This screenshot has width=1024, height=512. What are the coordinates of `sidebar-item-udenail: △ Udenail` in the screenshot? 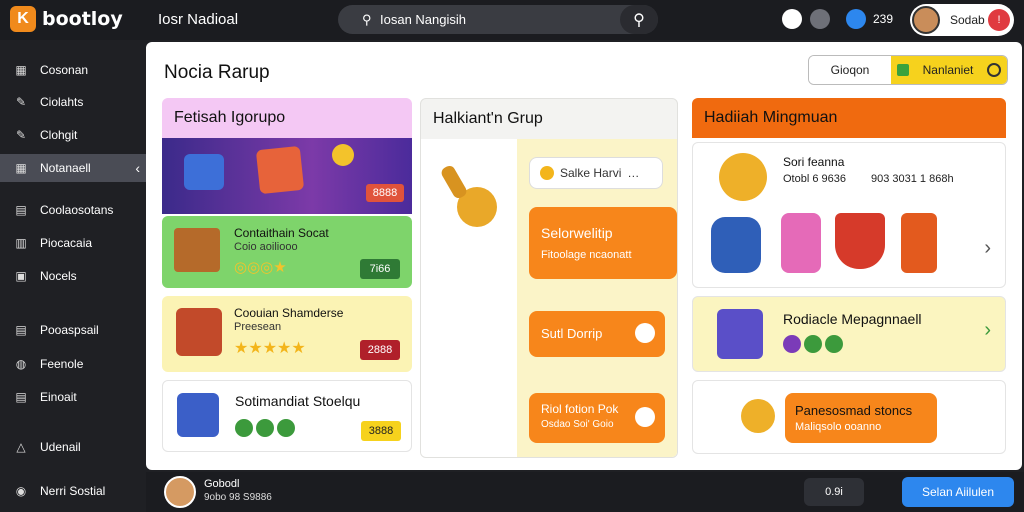 It's located at (73, 447).